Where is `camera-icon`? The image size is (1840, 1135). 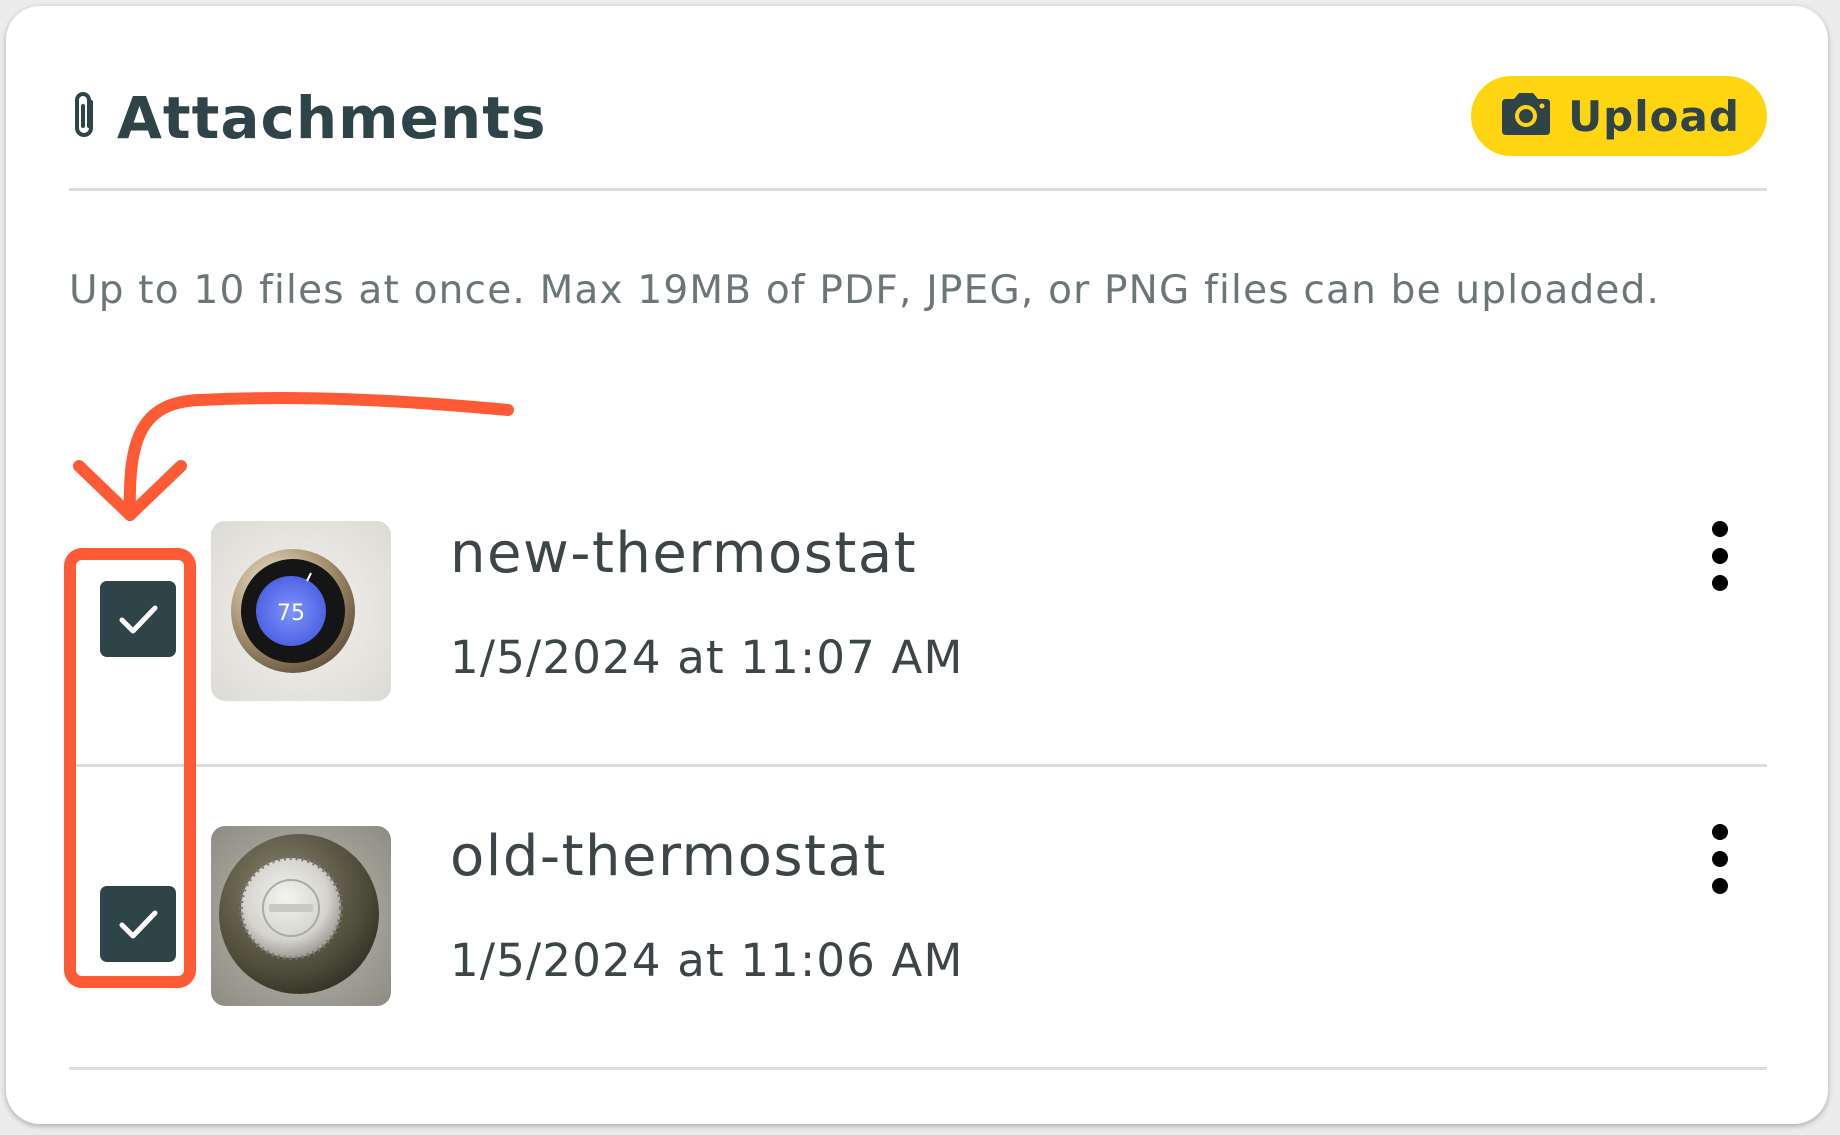 camera-icon is located at coordinates (1533, 116).